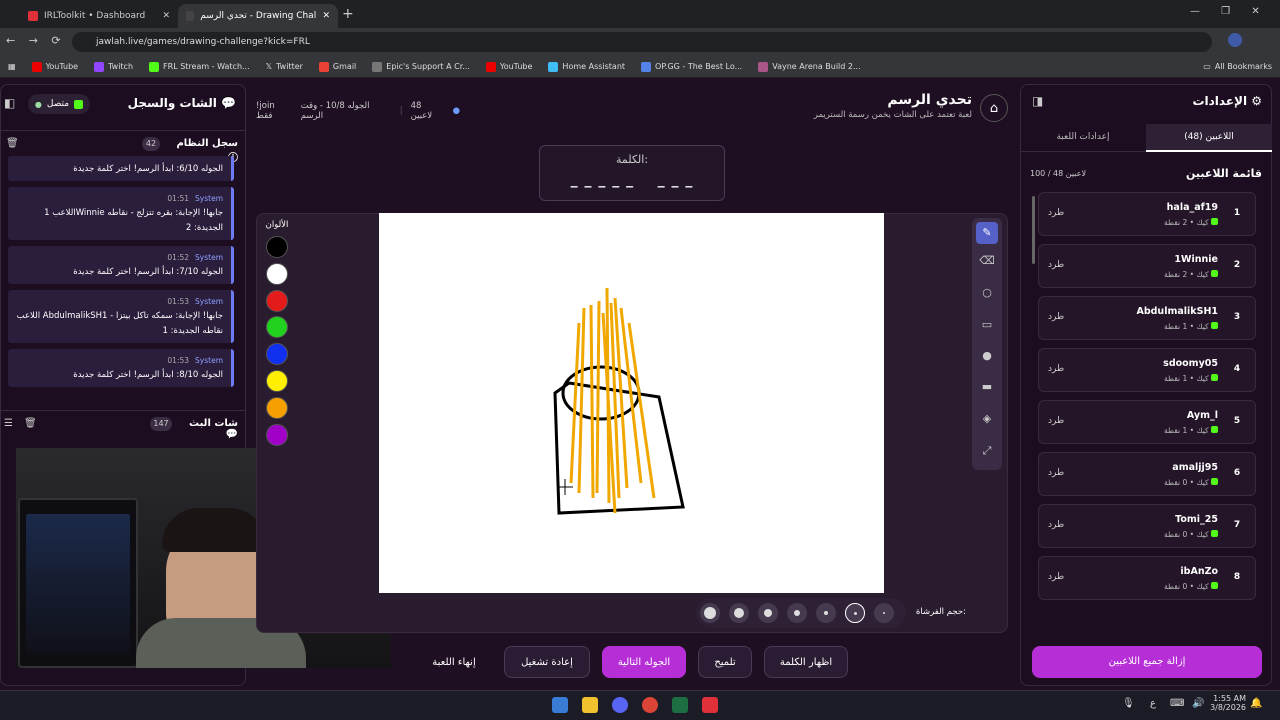 The width and height of the screenshot is (1280, 720). What do you see at coordinates (987, 451) in the screenshot?
I see `line-tool-icon: ⤢` at bounding box center [987, 451].